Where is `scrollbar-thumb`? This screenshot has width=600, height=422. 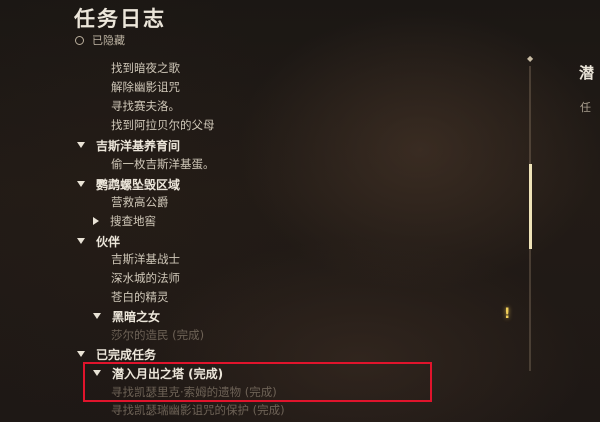 scrollbar-thumb is located at coordinates (530, 206).